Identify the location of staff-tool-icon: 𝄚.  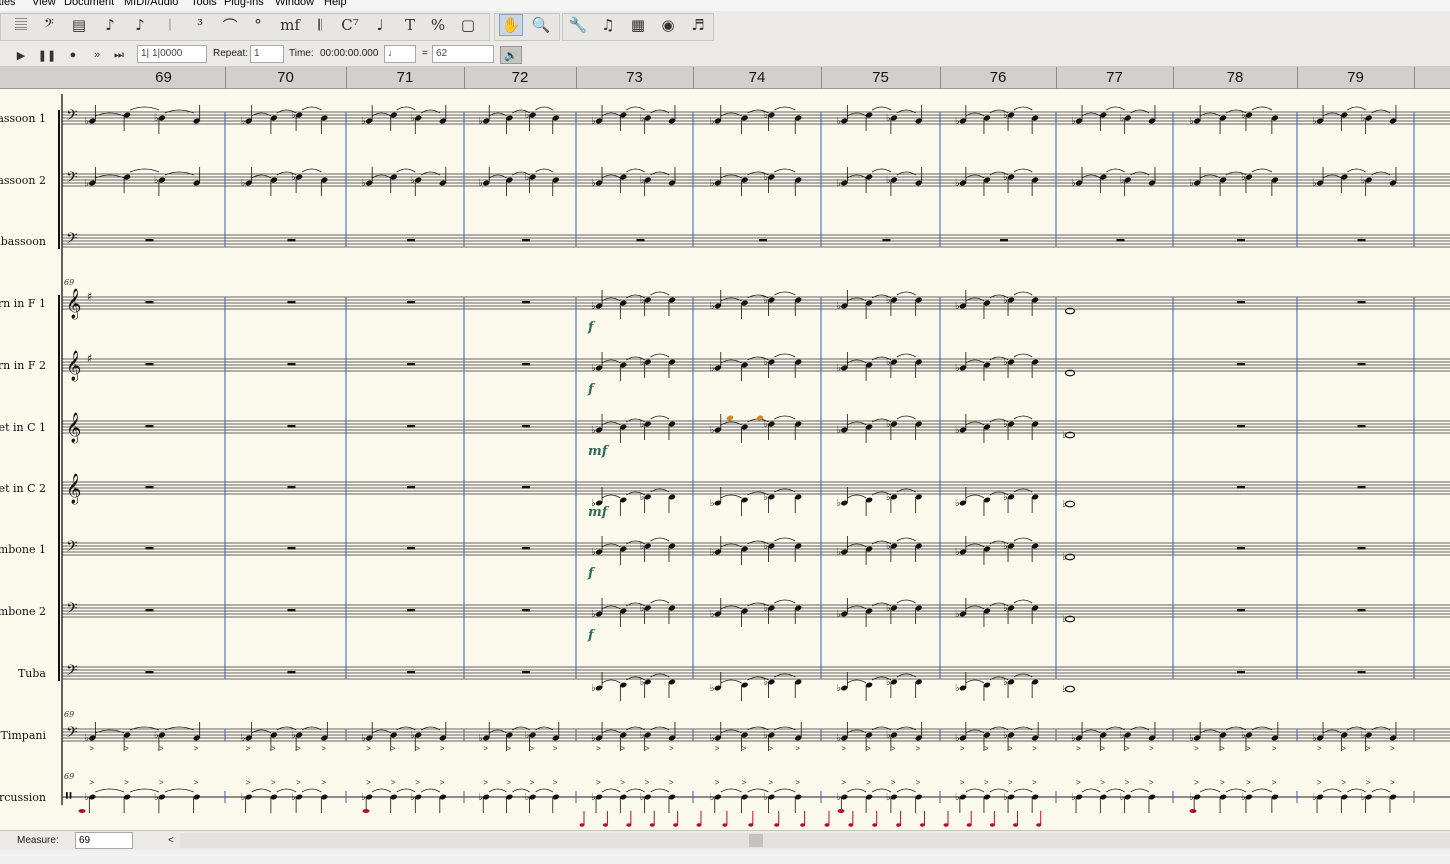
(21, 25).